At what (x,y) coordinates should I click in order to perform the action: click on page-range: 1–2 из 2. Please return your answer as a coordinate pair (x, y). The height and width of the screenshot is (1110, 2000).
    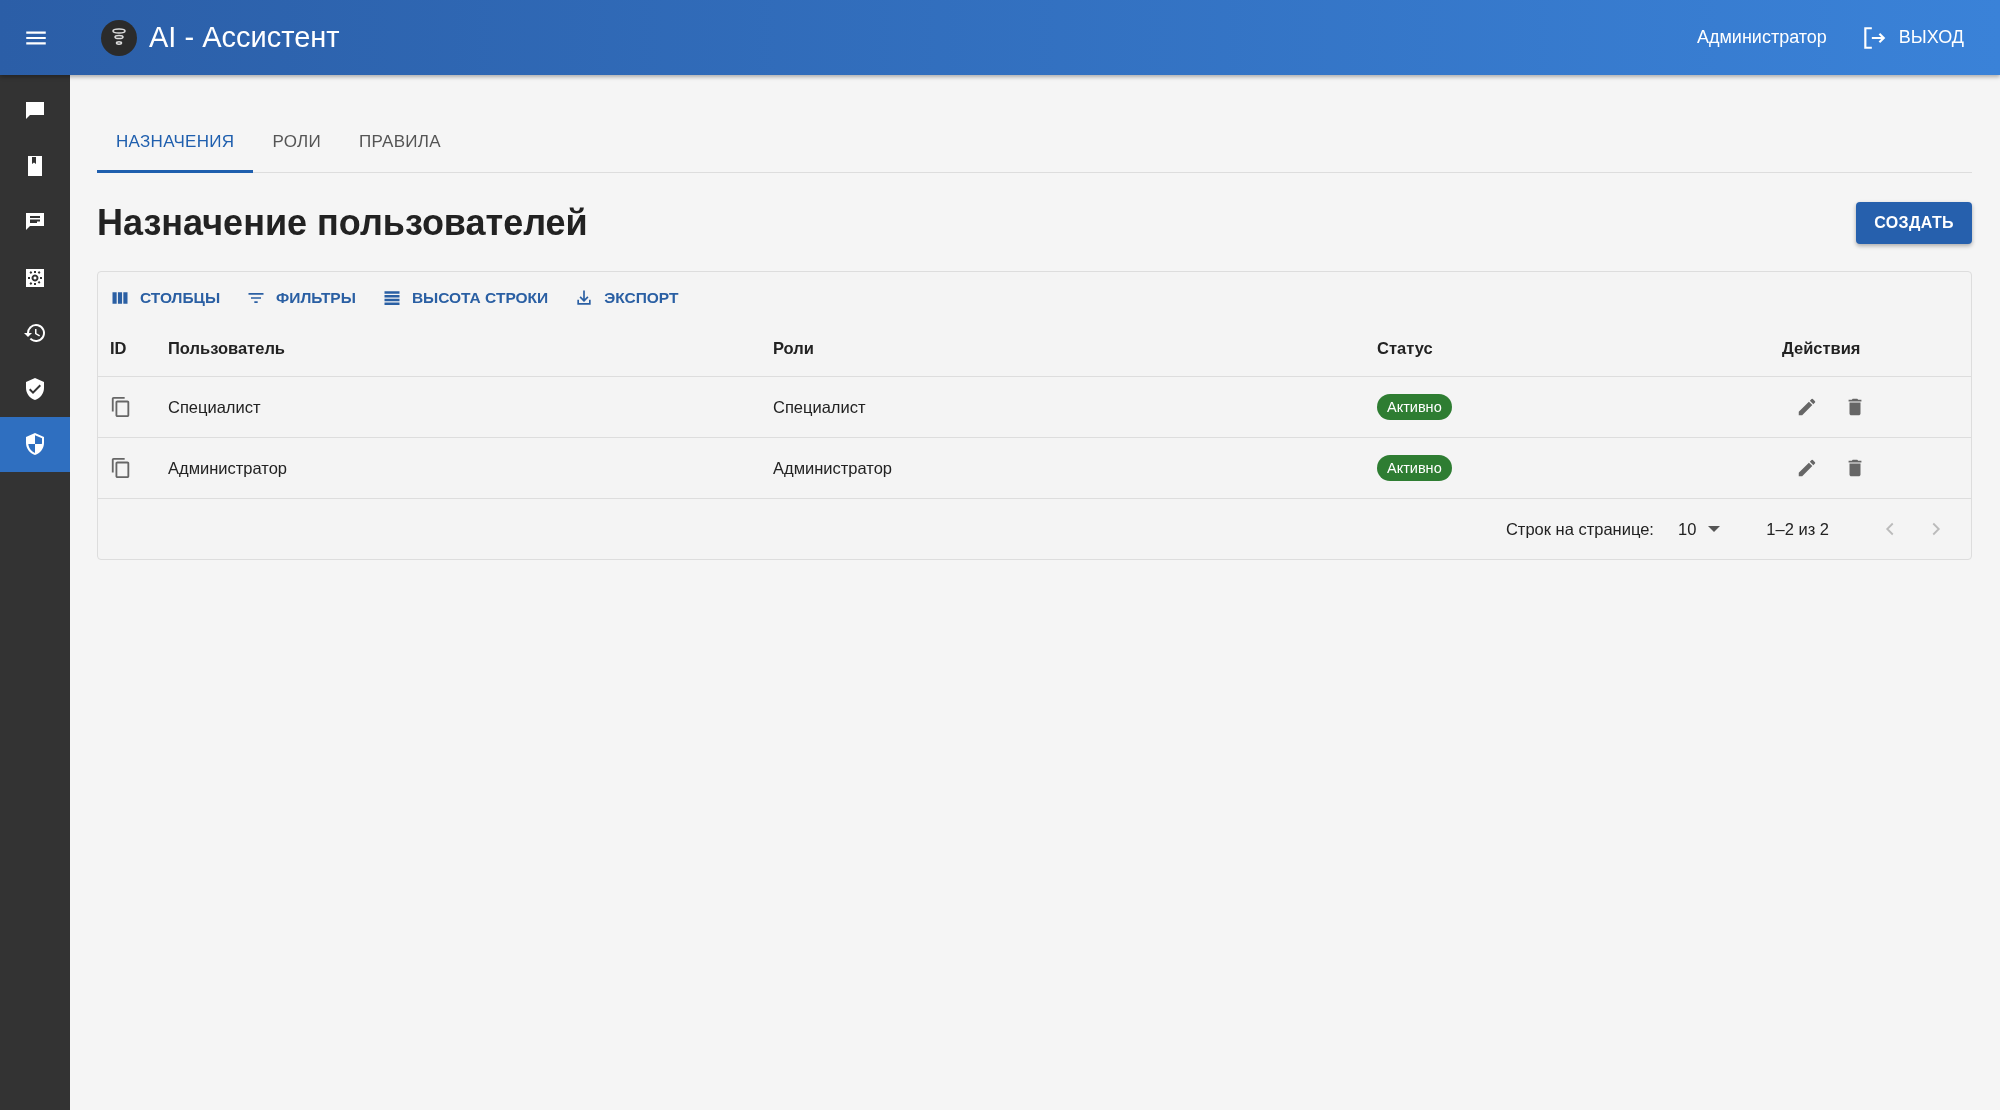
    Looking at the image, I should click on (1797, 529).